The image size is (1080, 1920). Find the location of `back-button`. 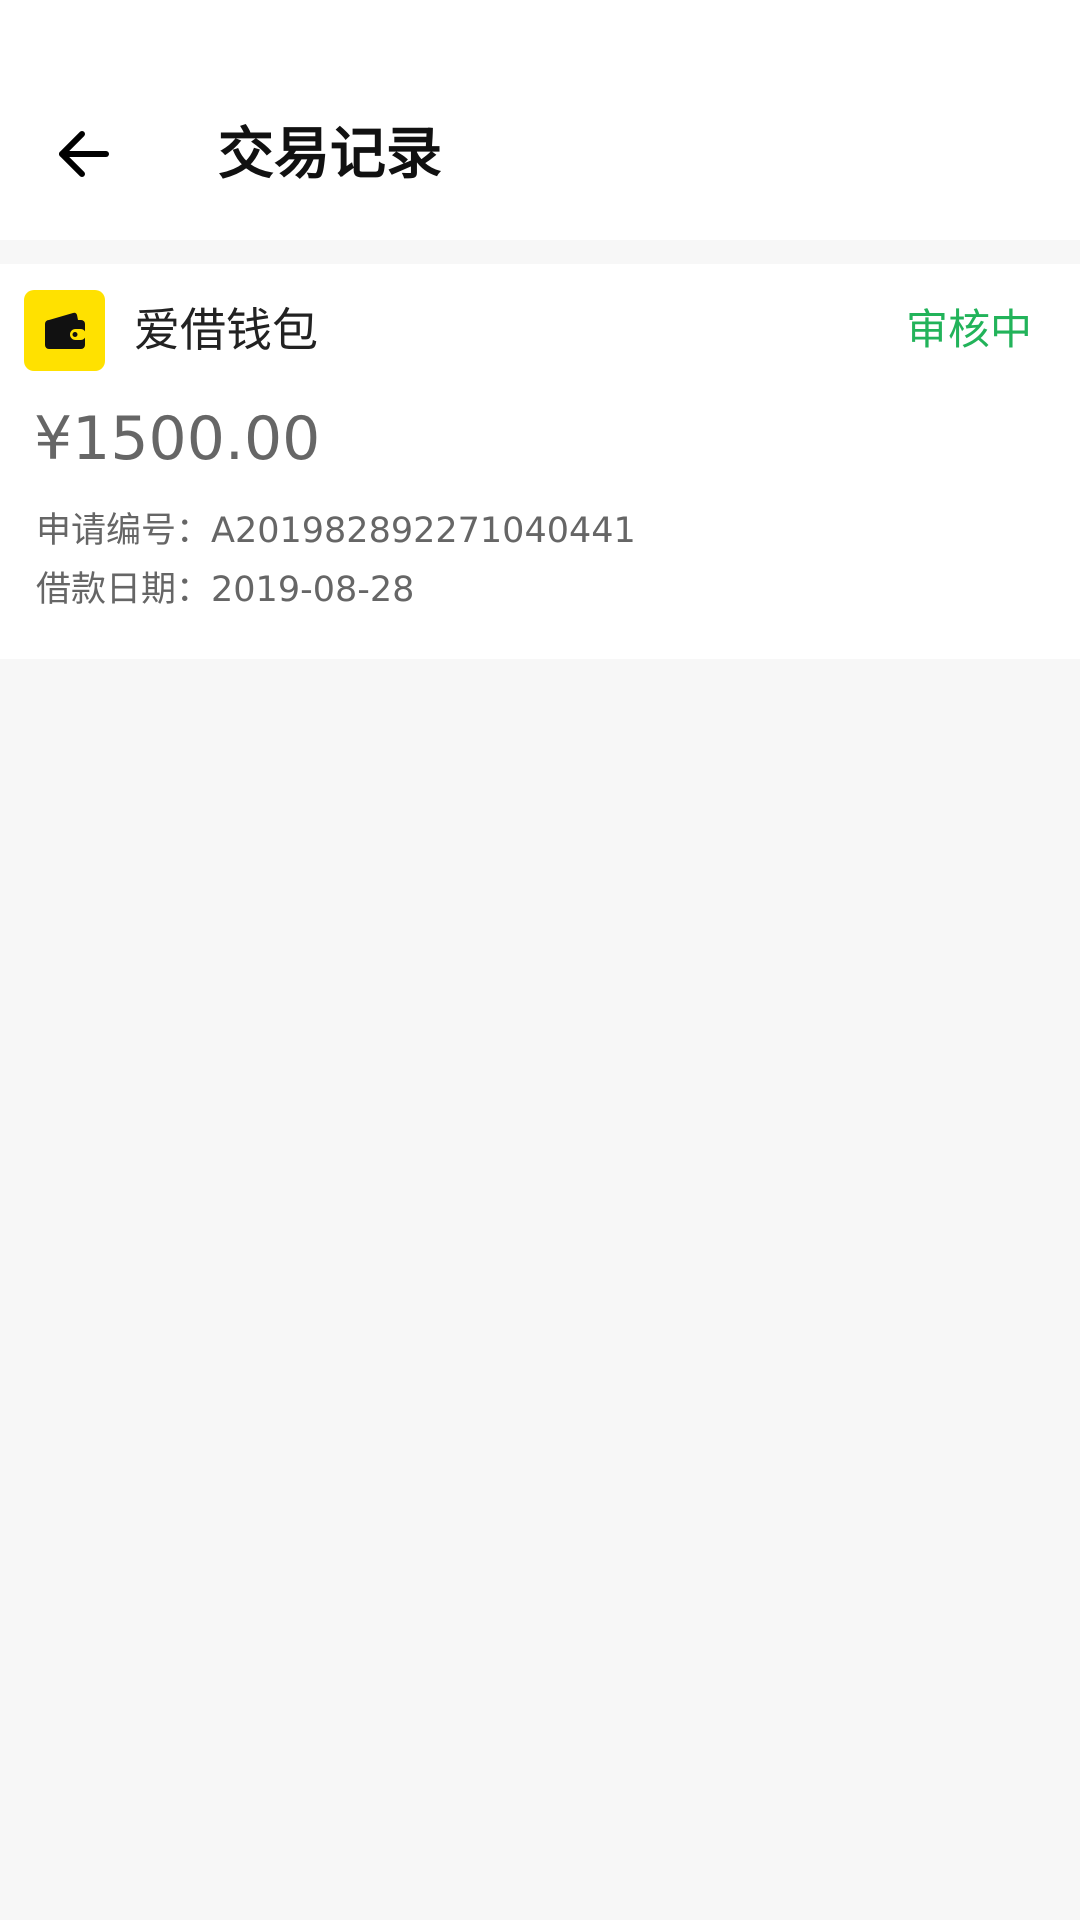

back-button is located at coordinates (84, 154).